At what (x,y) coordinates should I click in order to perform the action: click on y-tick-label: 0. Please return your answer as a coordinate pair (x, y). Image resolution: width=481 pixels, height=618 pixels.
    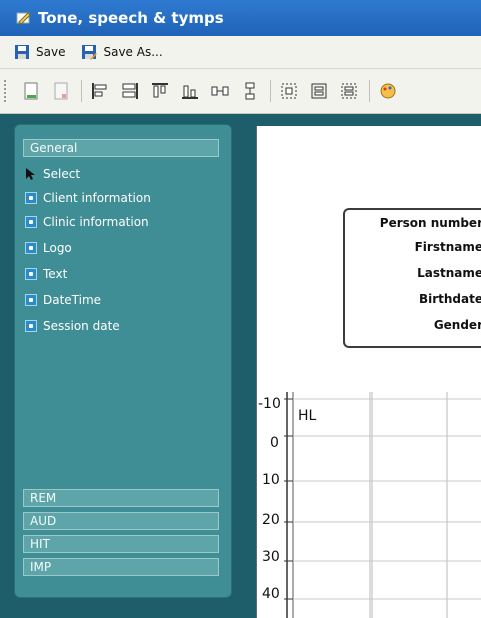
    Looking at the image, I should click on (274, 443).